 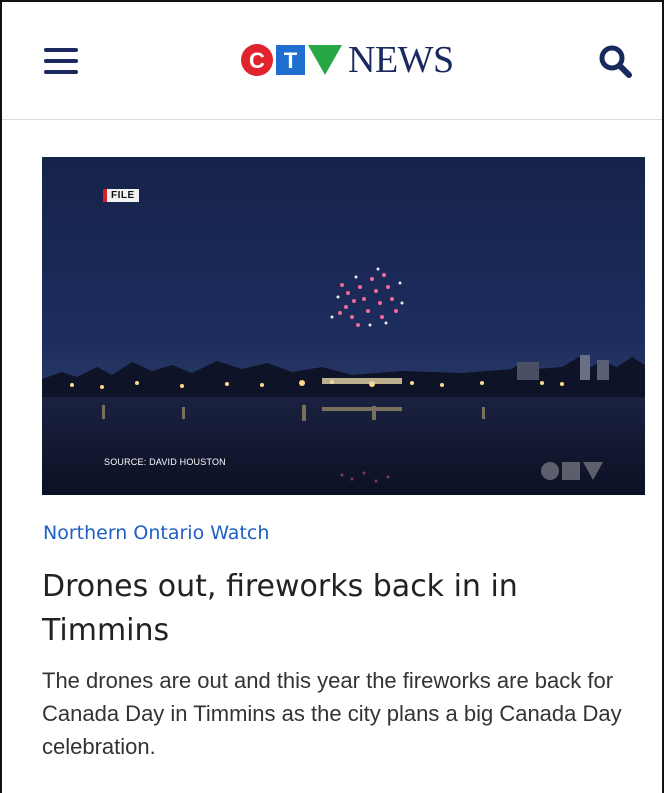 I want to click on search-icon, so click(x=615, y=61).